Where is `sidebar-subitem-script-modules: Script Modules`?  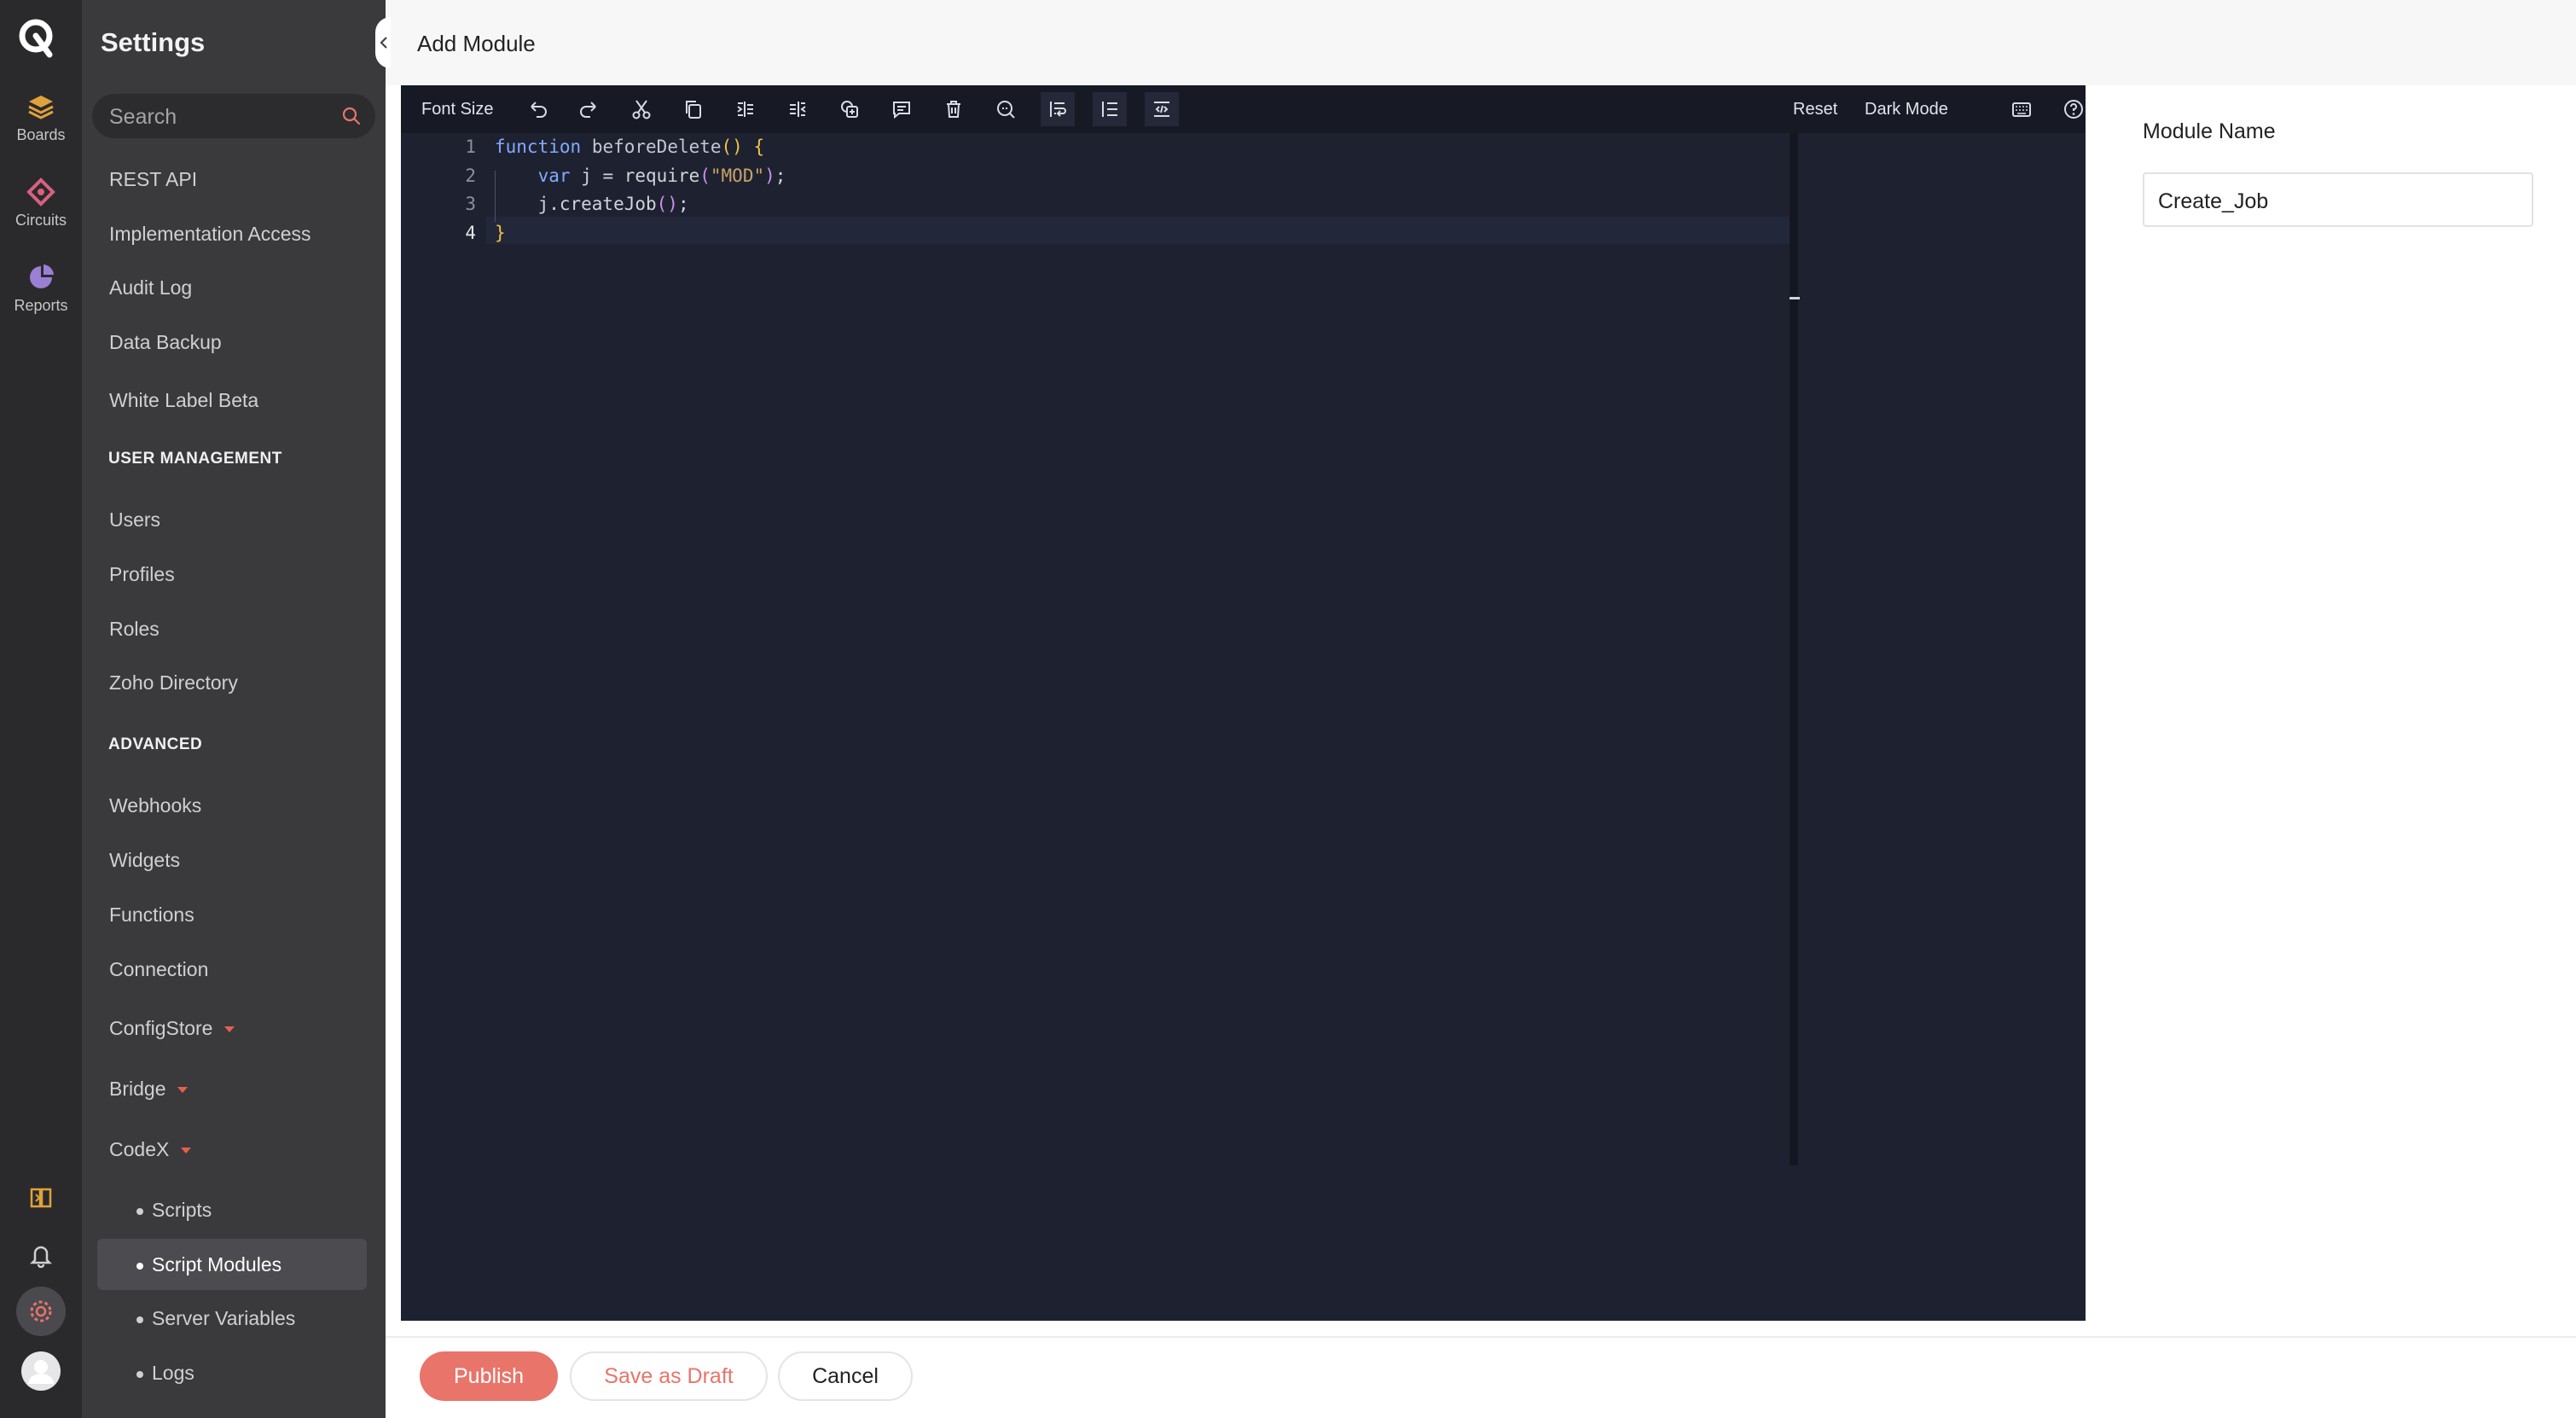
sidebar-subitem-script-modules: Script Modules is located at coordinates (208, 1264).